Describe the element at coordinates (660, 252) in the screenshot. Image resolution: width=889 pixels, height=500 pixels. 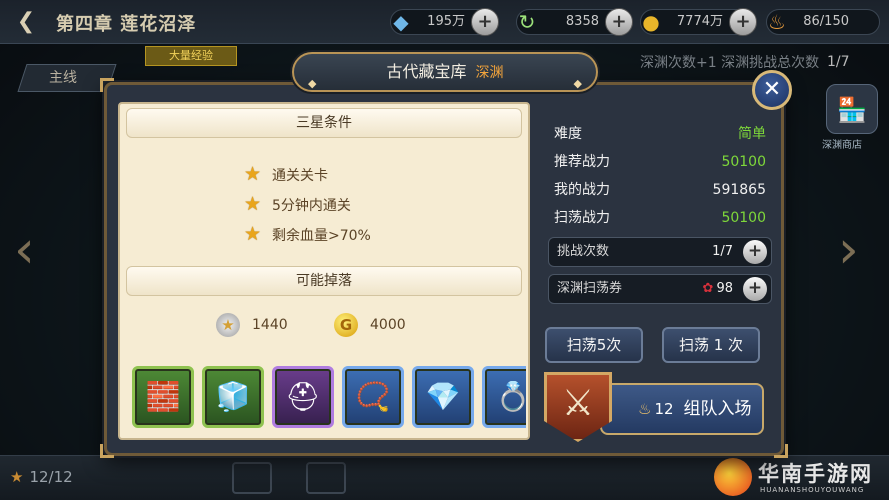
I see `challenge-count: 挑战次数 1/7 +` at that location.